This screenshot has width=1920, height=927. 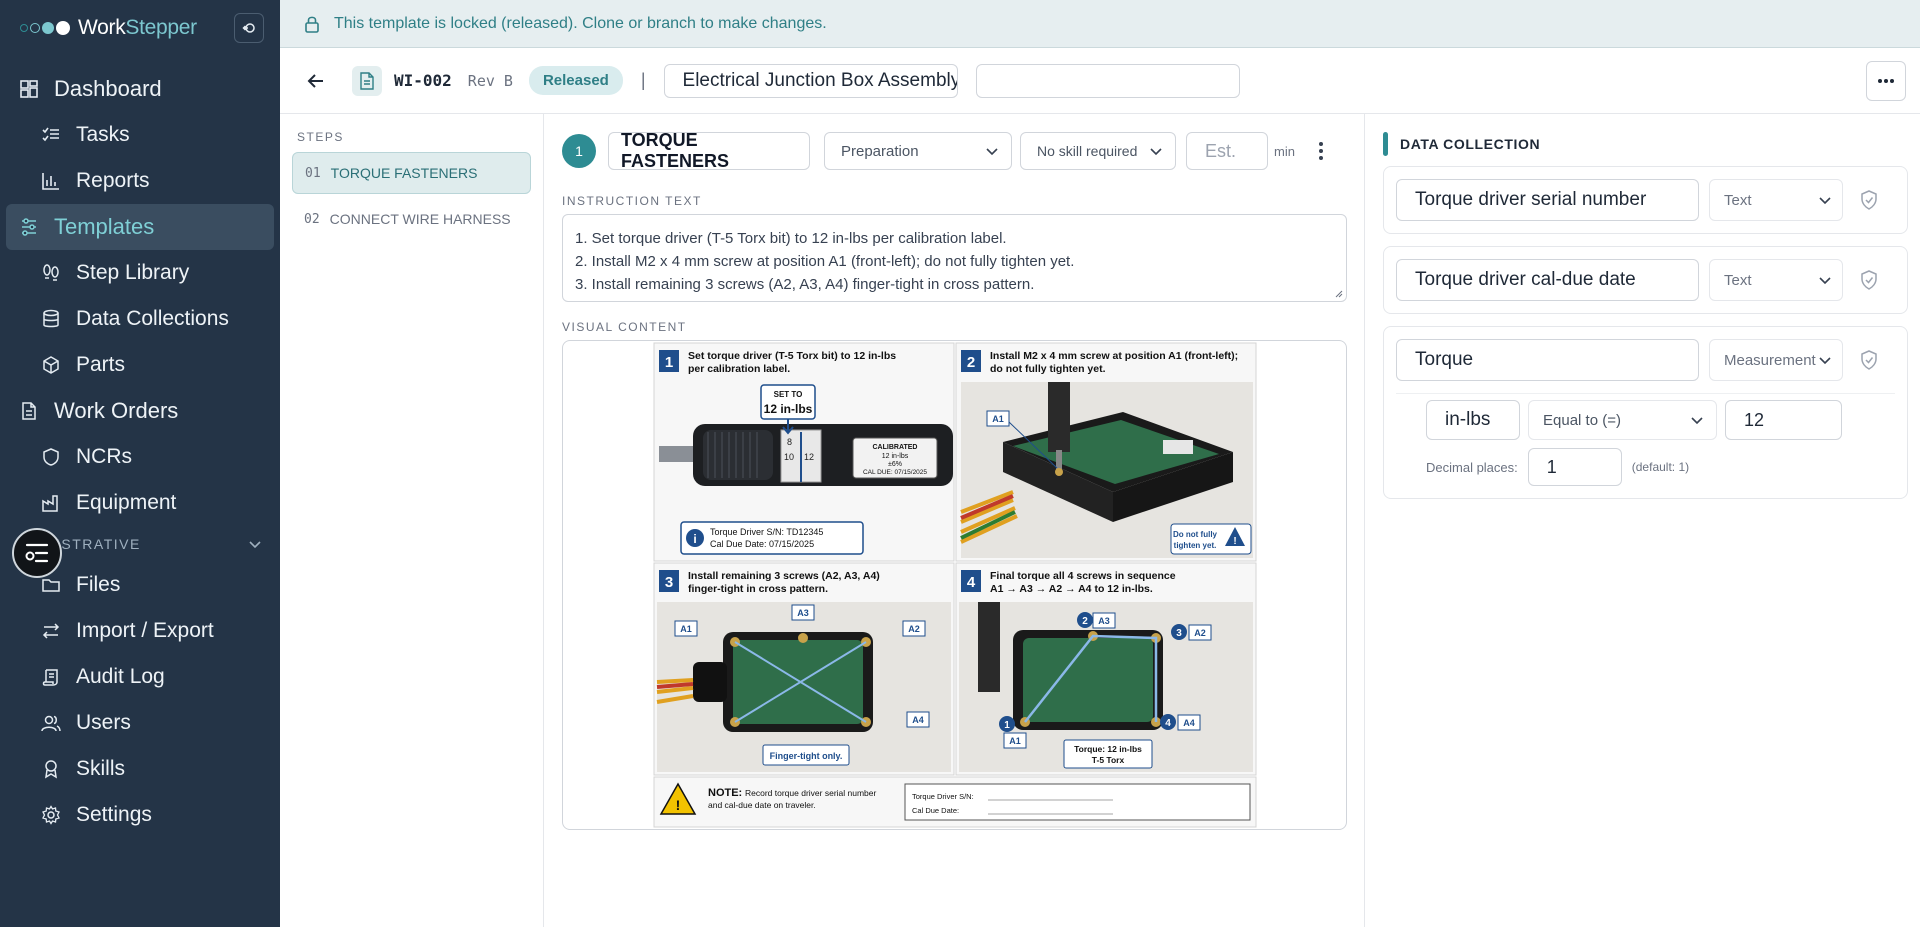 I want to click on menu-toggle-icon, so click(x=37, y=553).